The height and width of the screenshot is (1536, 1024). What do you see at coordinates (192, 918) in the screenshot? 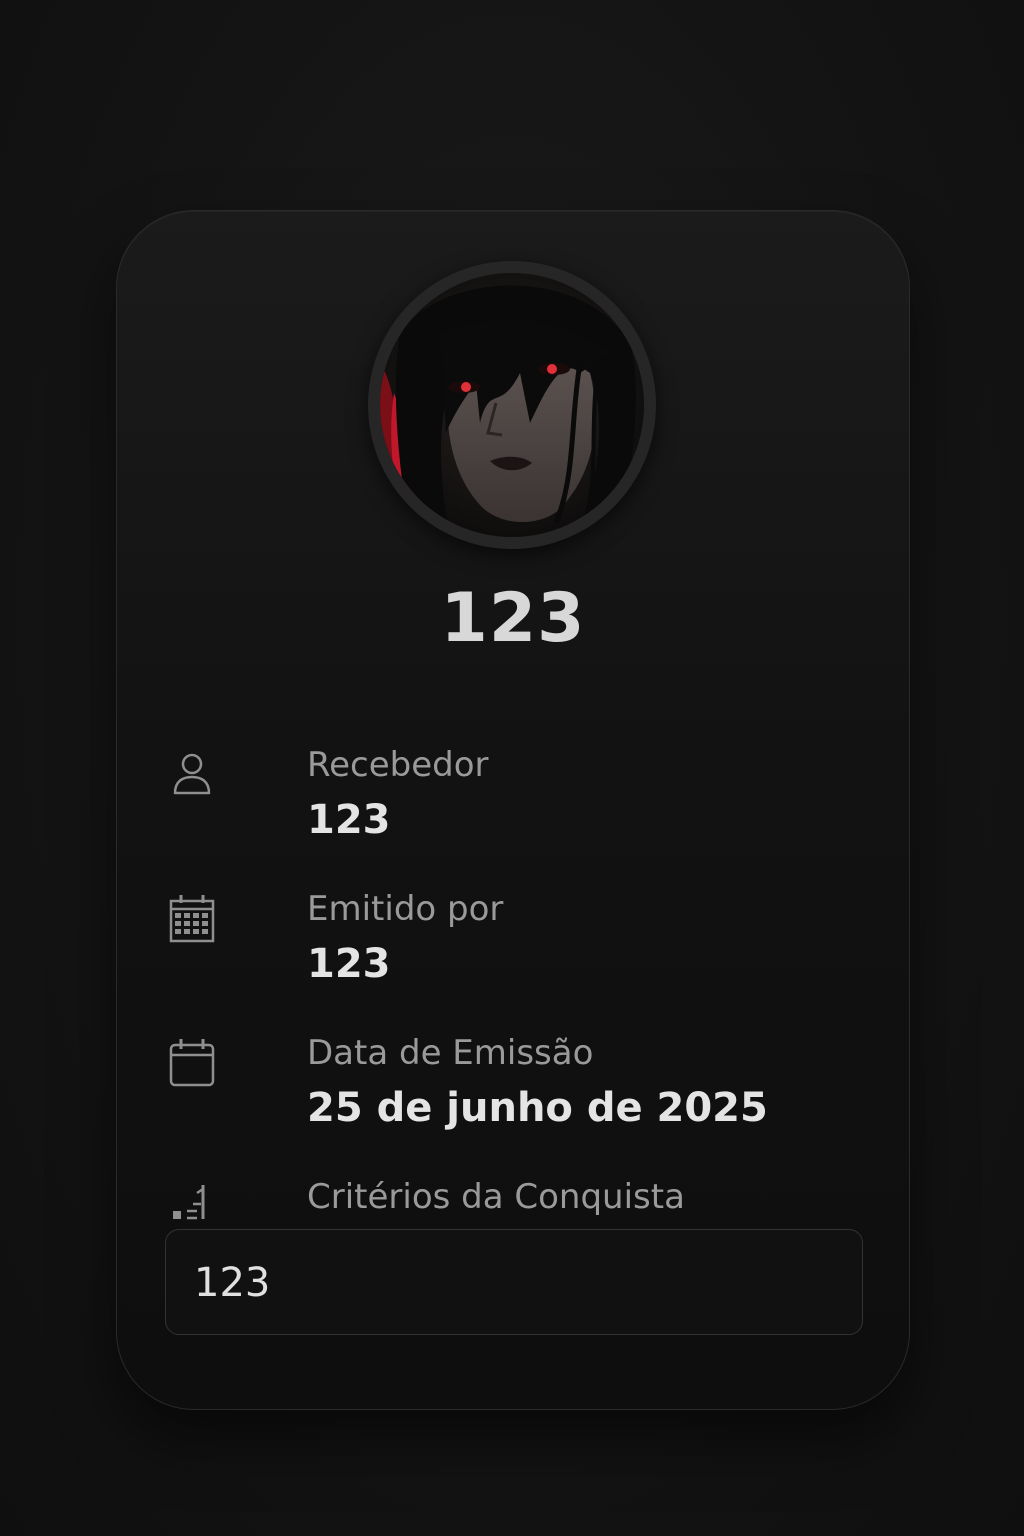
I see `building-icon` at bounding box center [192, 918].